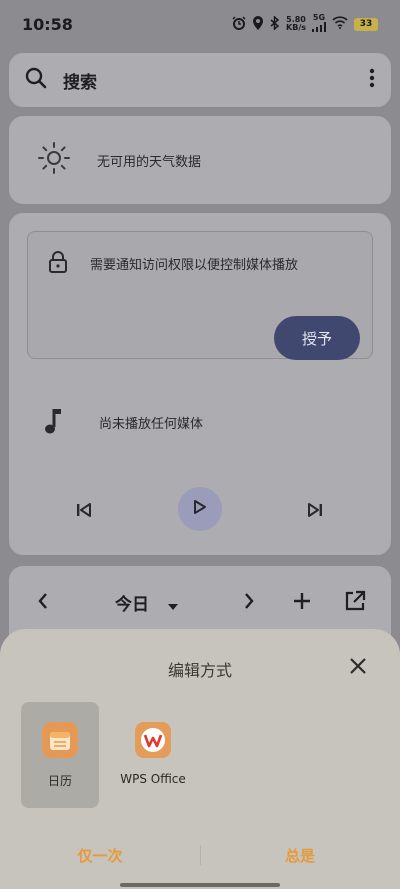  Describe the element at coordinates (275, 23) in the screenshot. I see `bluetooth-icon` at that location.